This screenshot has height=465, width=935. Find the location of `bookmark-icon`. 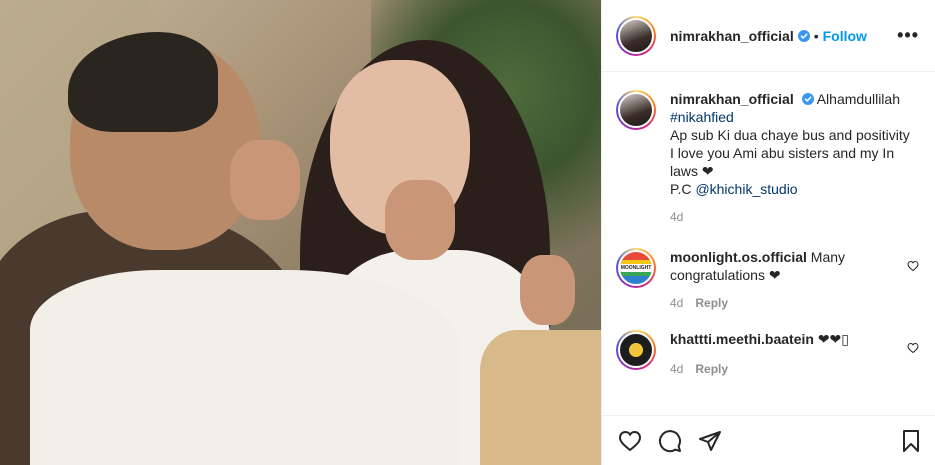

bookmark-icon is located at coordinates (911, 441).